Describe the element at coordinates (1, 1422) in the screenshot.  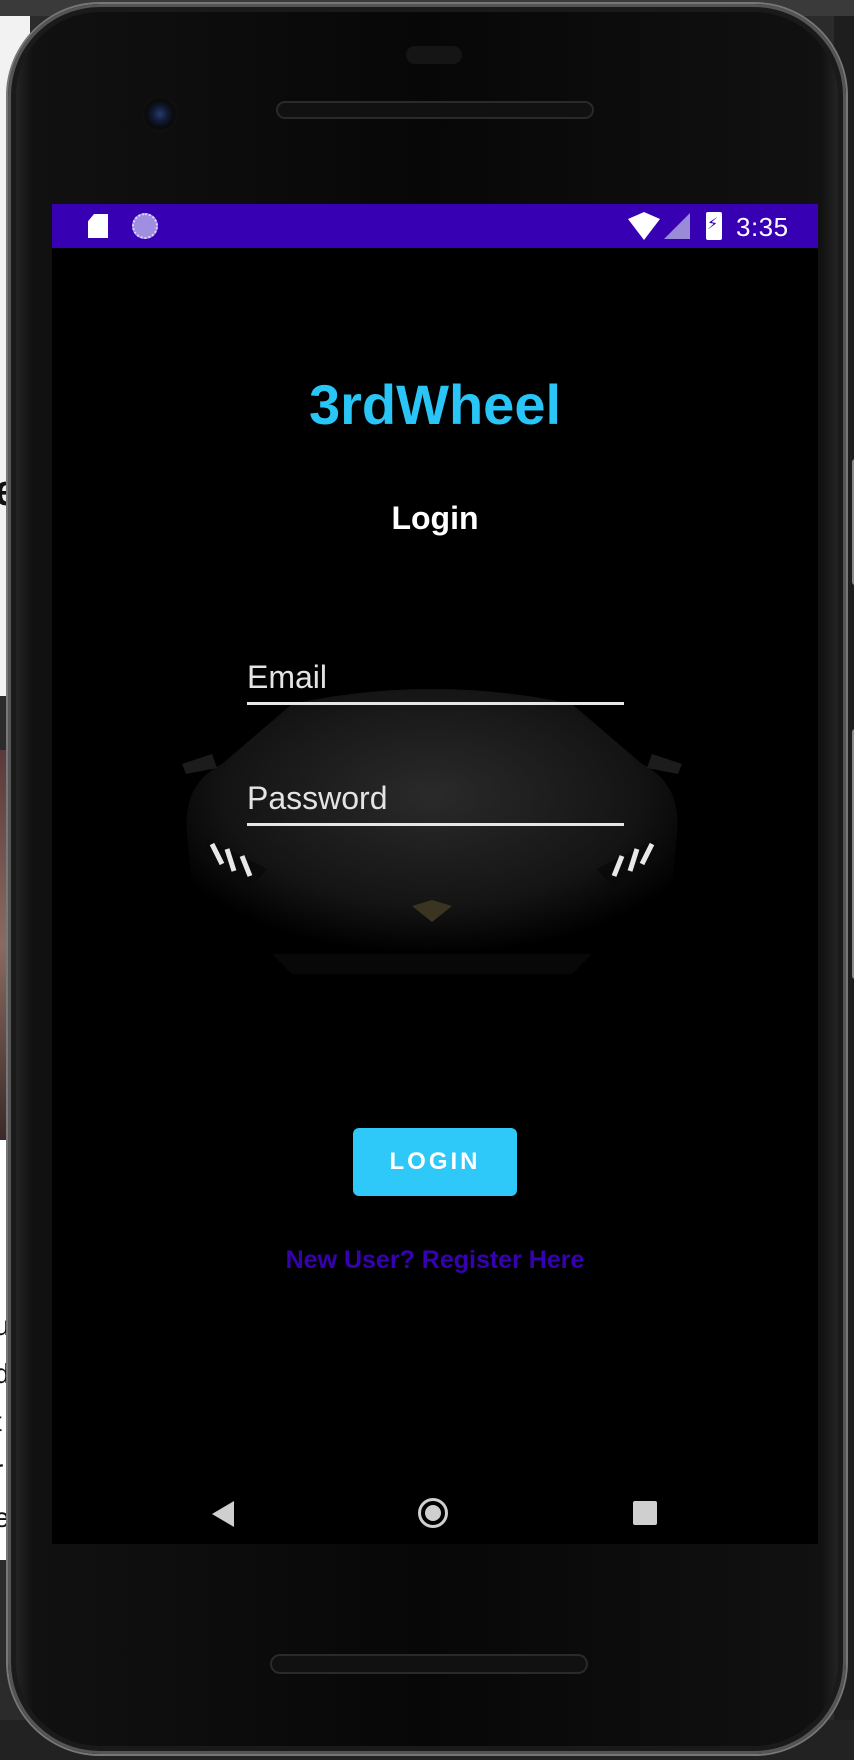
I see `backdrop-fragment: t` at that location.